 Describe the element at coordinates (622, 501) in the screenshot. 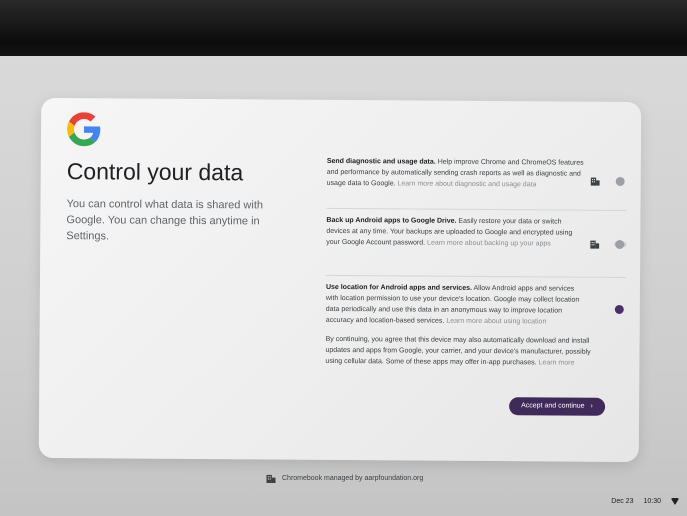

I see `shelf-date: Dec 23` at that location.